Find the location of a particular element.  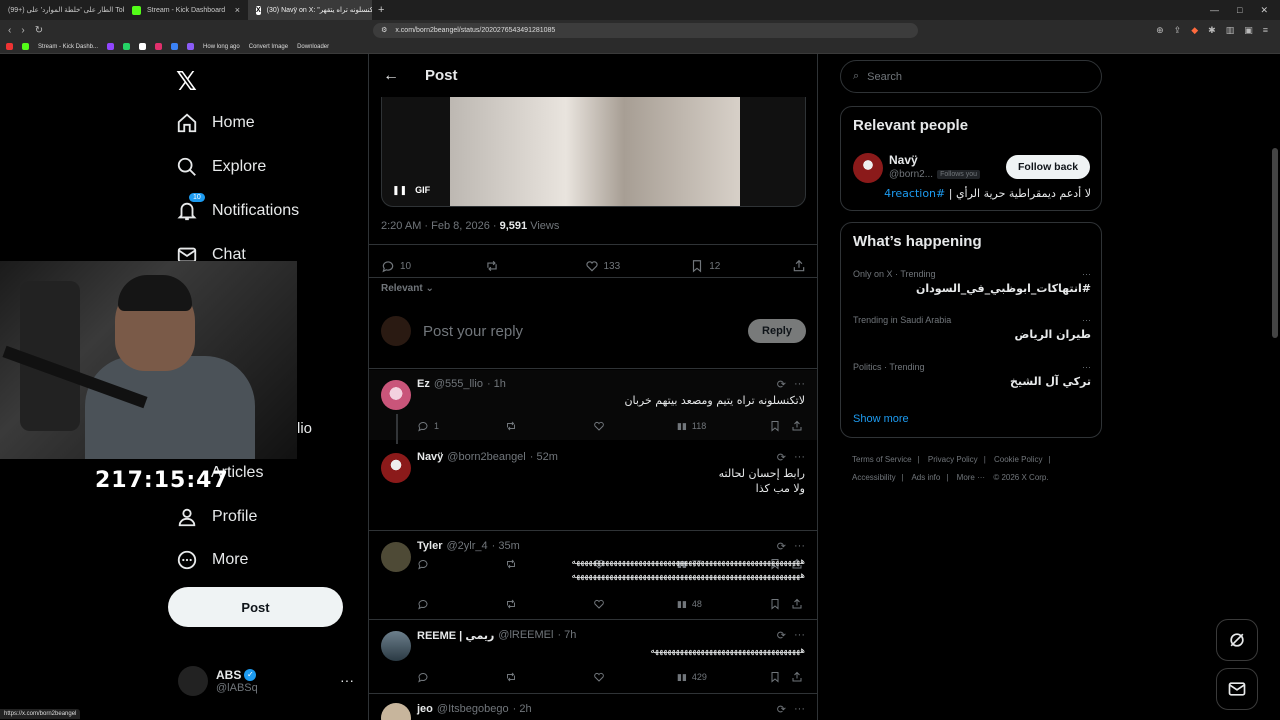

site-info-icon: ⚙ is located at coordinates (384, 30).